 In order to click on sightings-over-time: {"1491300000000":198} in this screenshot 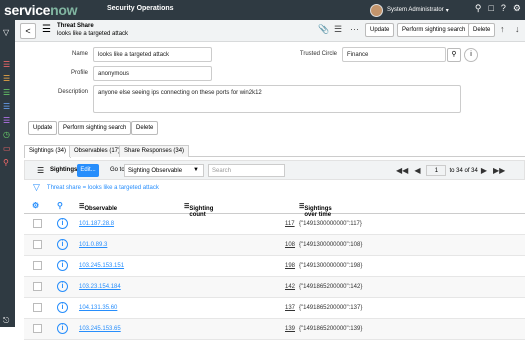, I will do `click(331, 266)`.